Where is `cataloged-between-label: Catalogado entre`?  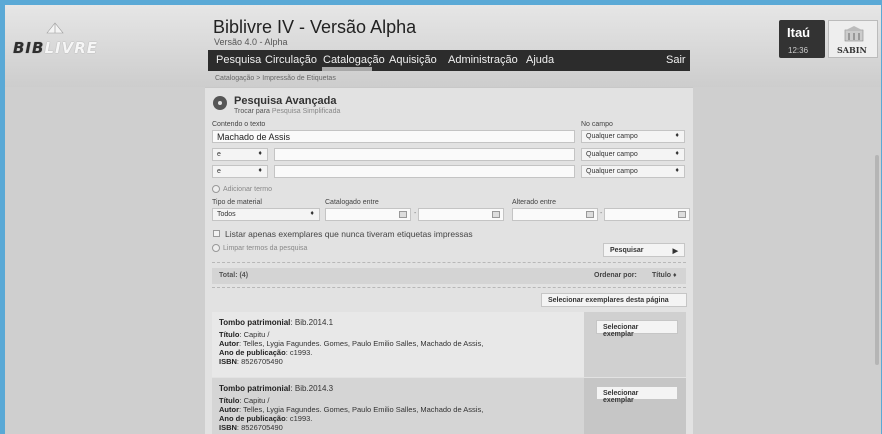 cataloged-between-label: Catalogado entre is located at coordinates (352, 202).